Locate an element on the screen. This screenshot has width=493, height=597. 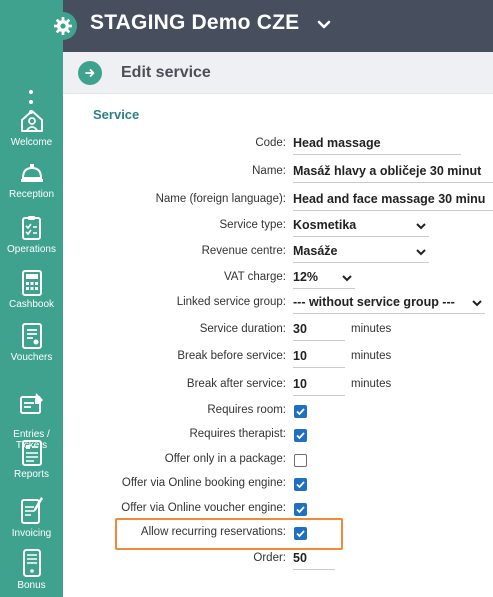
ticket-icon is located at coordinates (31, 403).